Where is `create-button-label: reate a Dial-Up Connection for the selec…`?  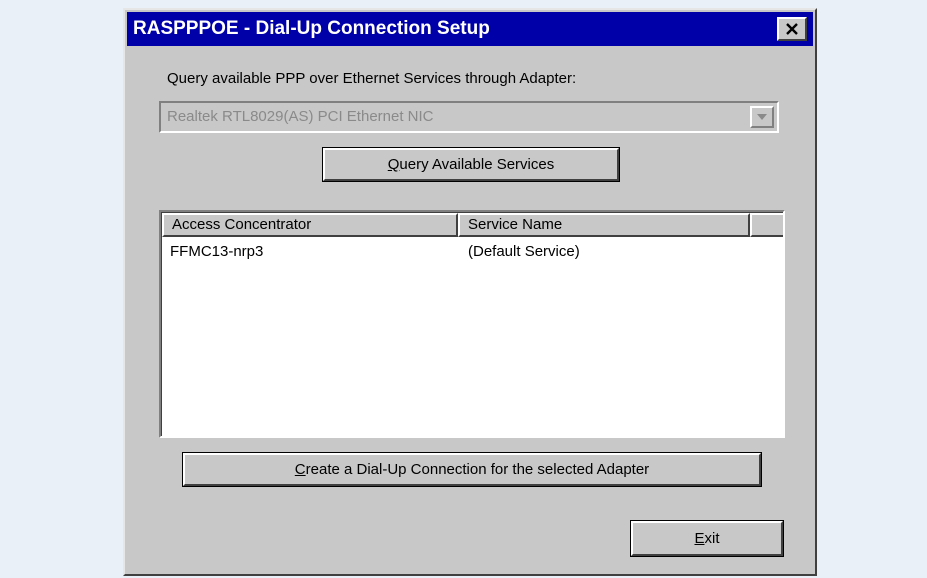
create-button-label: reate a Dial-Up Connection for the selec… is located at coordinates (477, 469).